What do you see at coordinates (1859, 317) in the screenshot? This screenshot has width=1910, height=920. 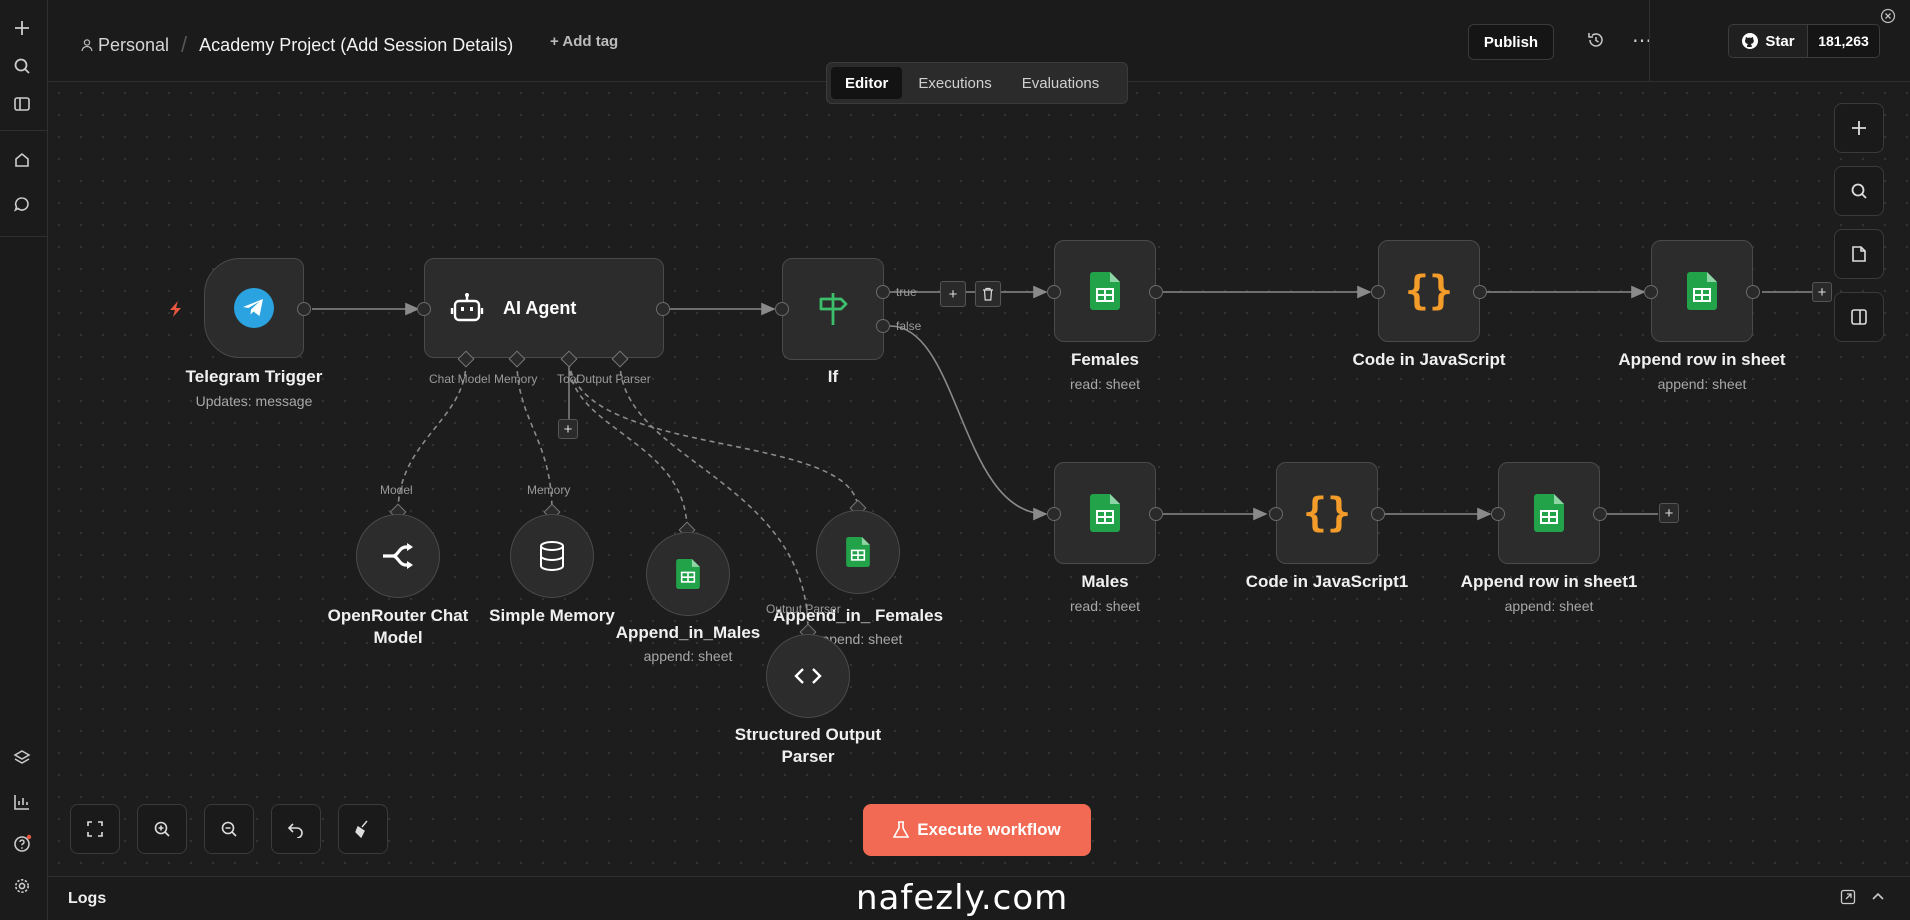 I see `toggle-panel-button` at bounding box center [1859, 317].